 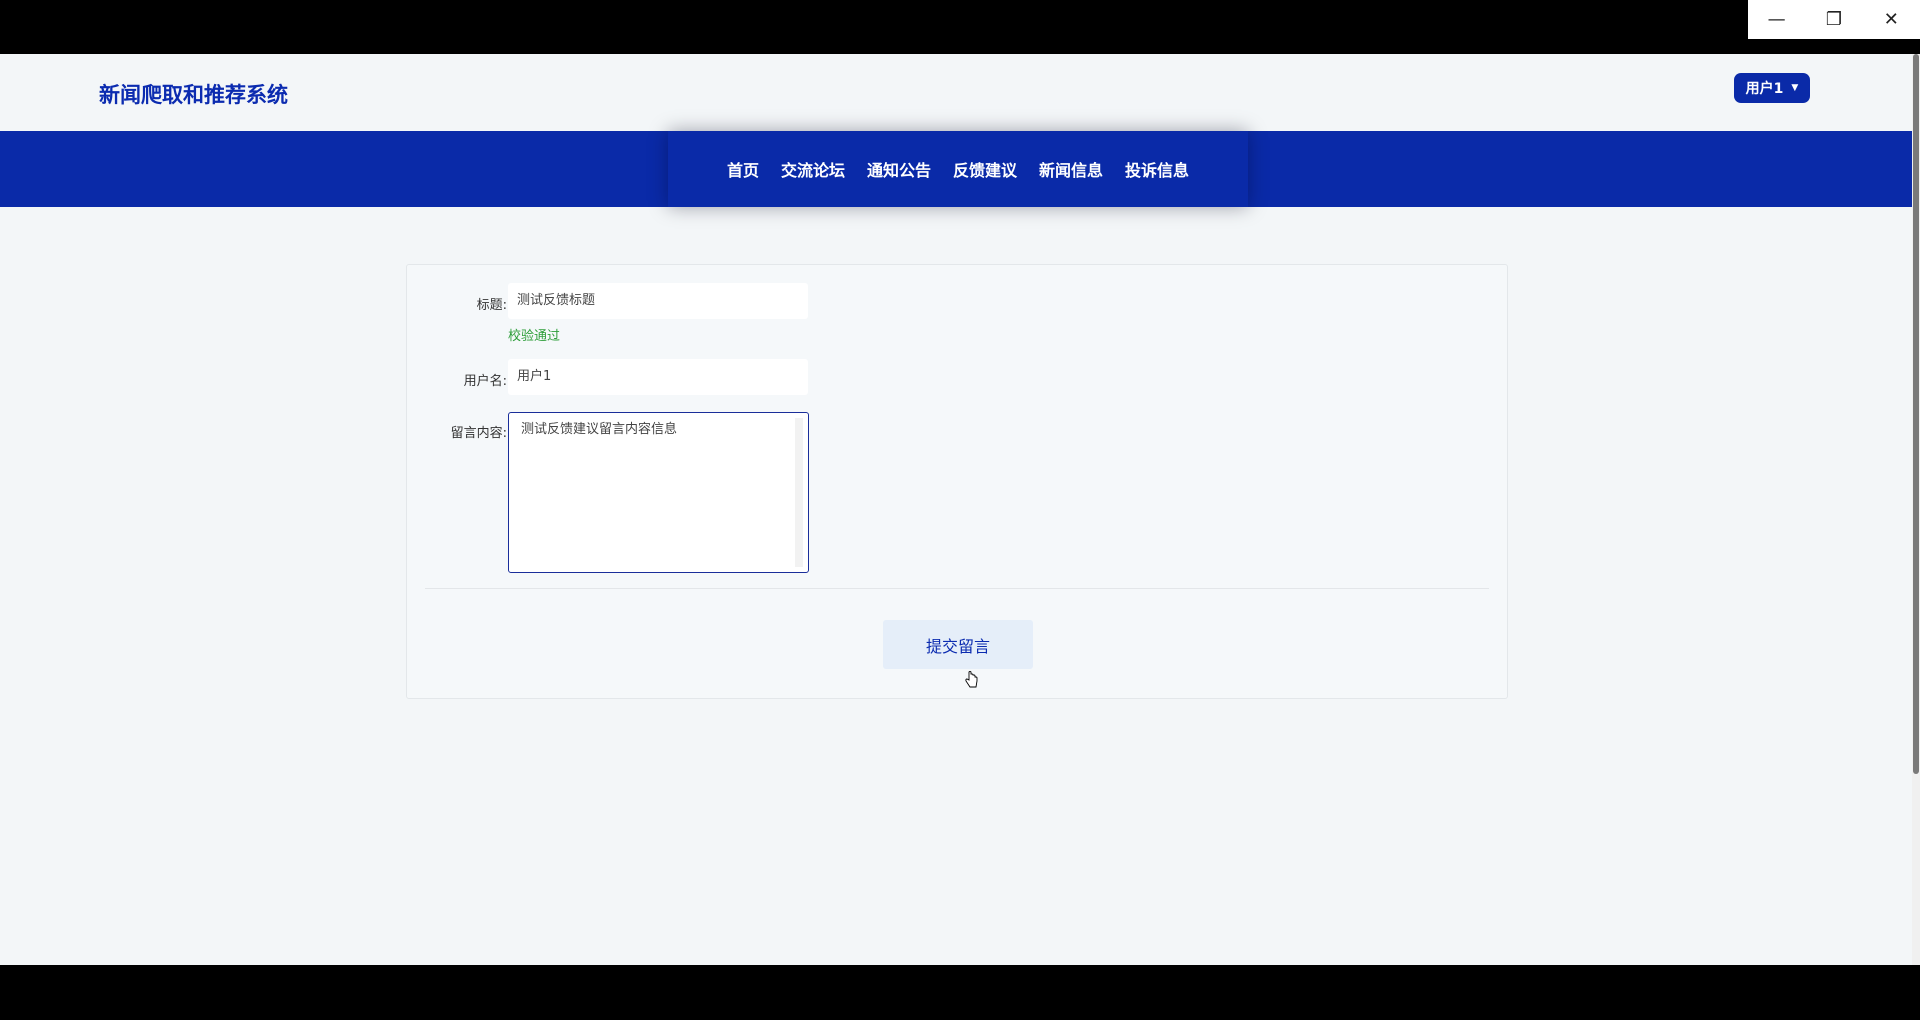 I want to click on title-label: 标题:, so click(x=491, y=305).